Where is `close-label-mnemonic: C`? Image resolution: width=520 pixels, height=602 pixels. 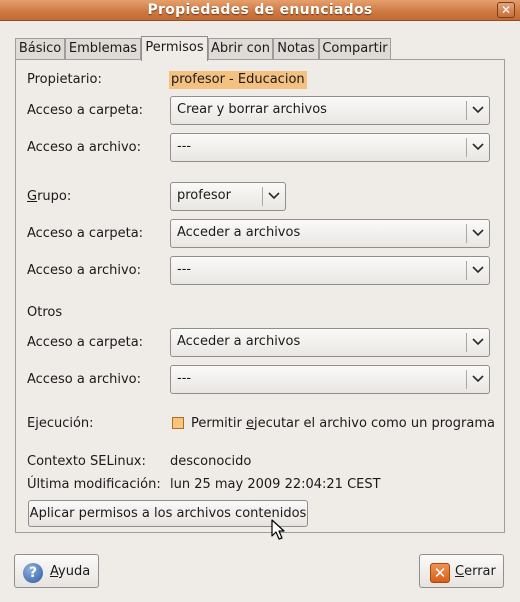 close-label-mnemonic: C is located at coordinates (460, 571).